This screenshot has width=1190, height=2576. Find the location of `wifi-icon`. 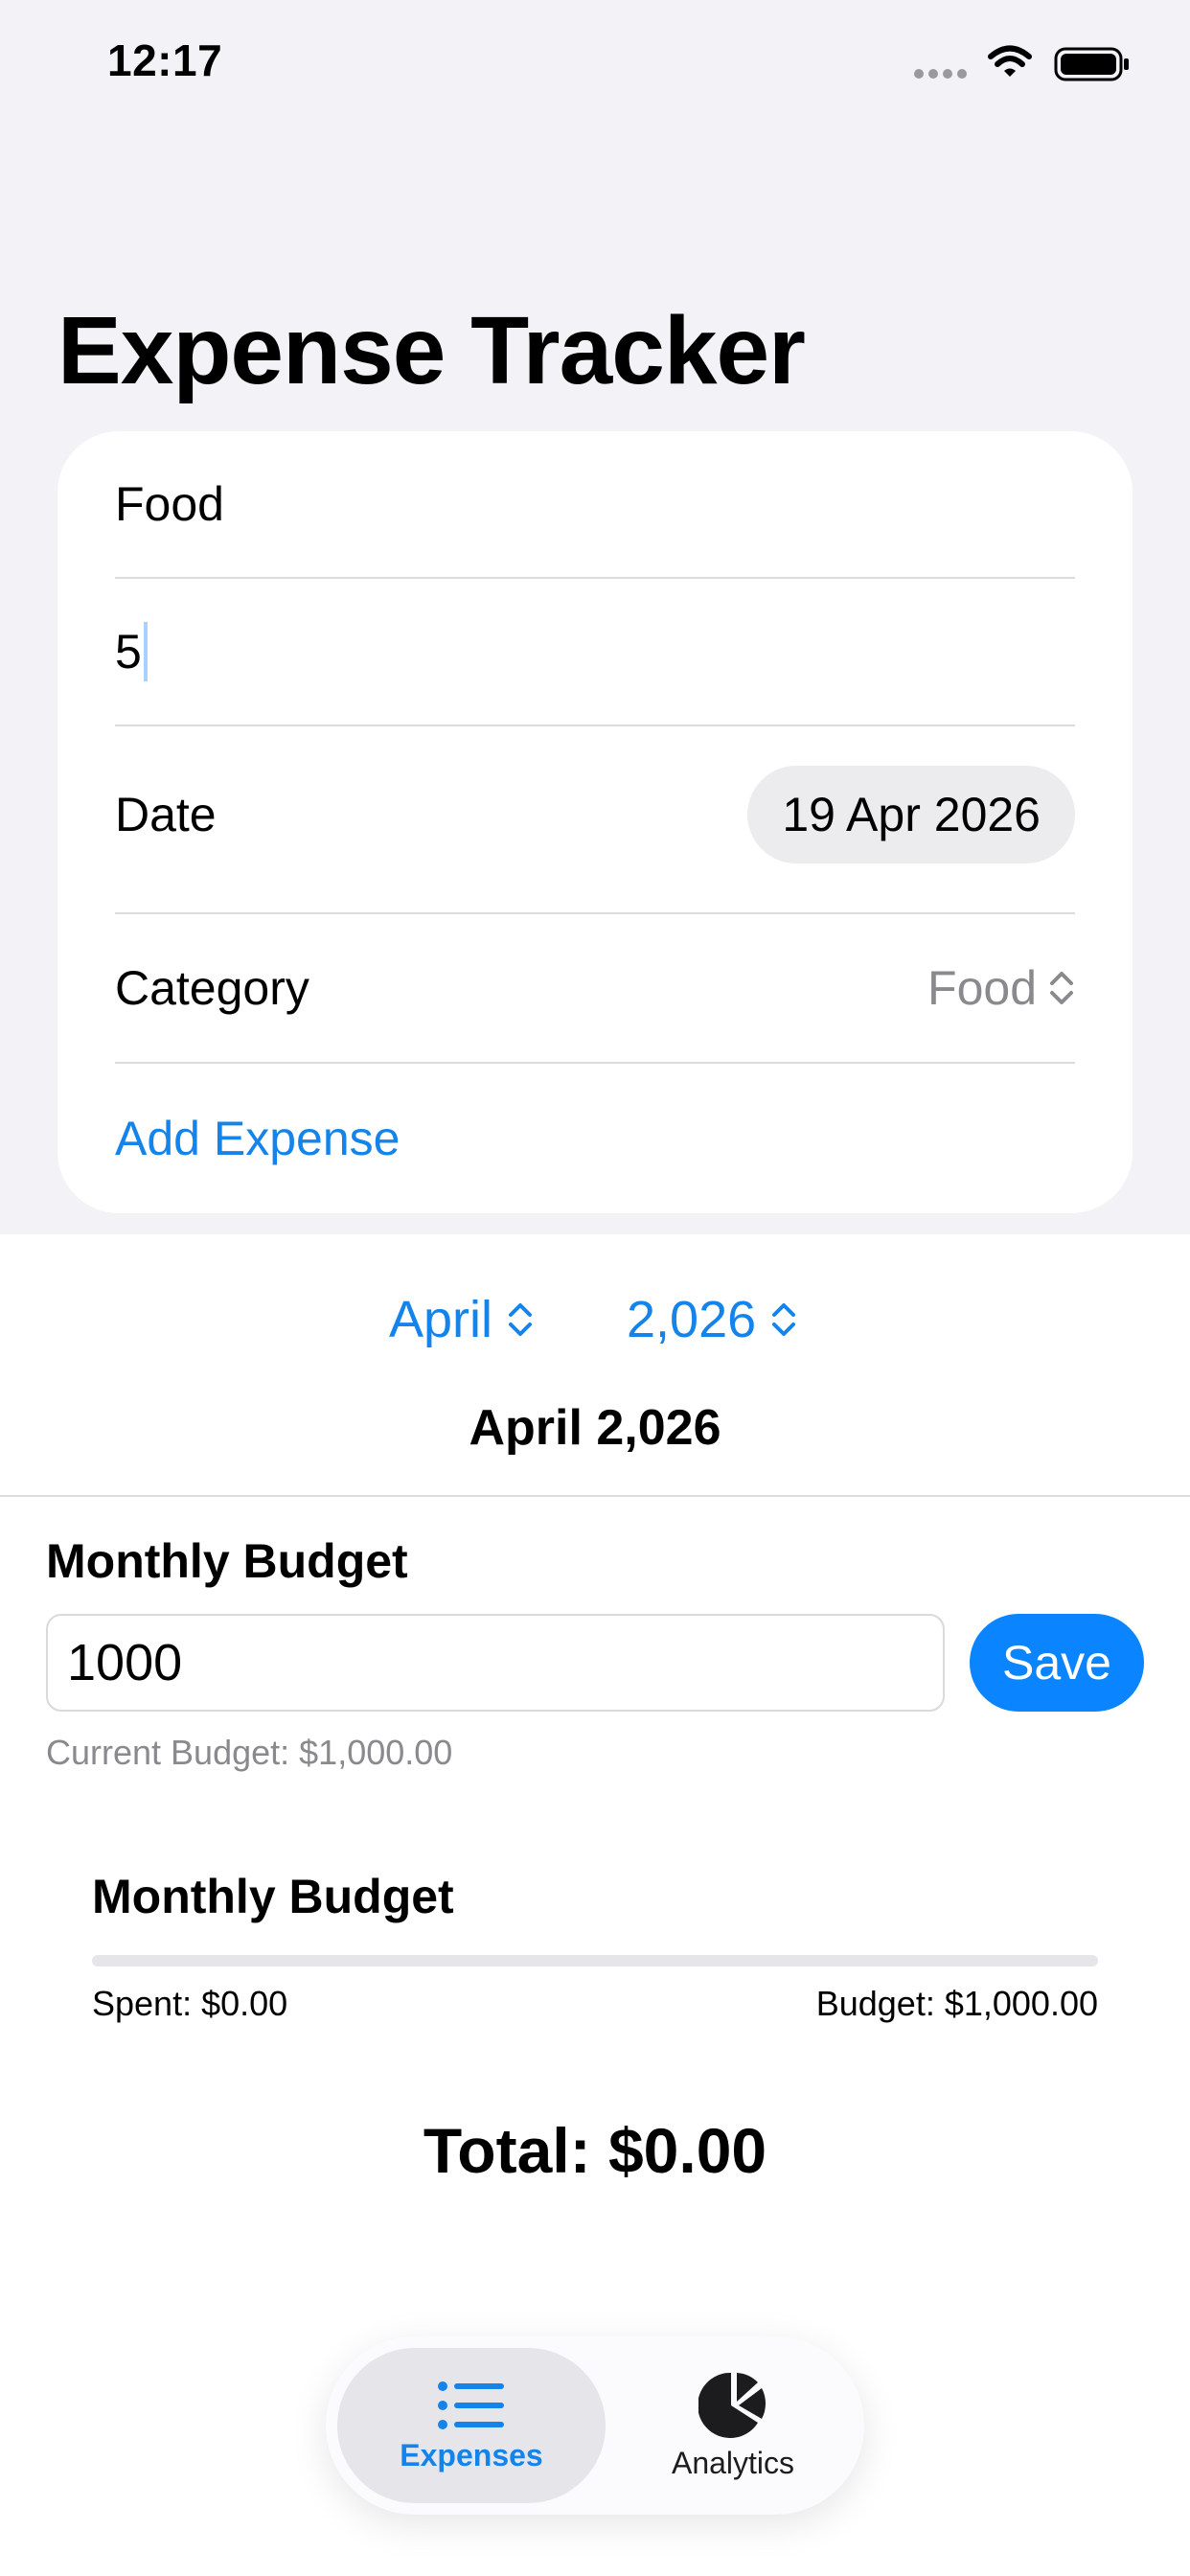

wifi-icon is located at coordinates (1010, 61).